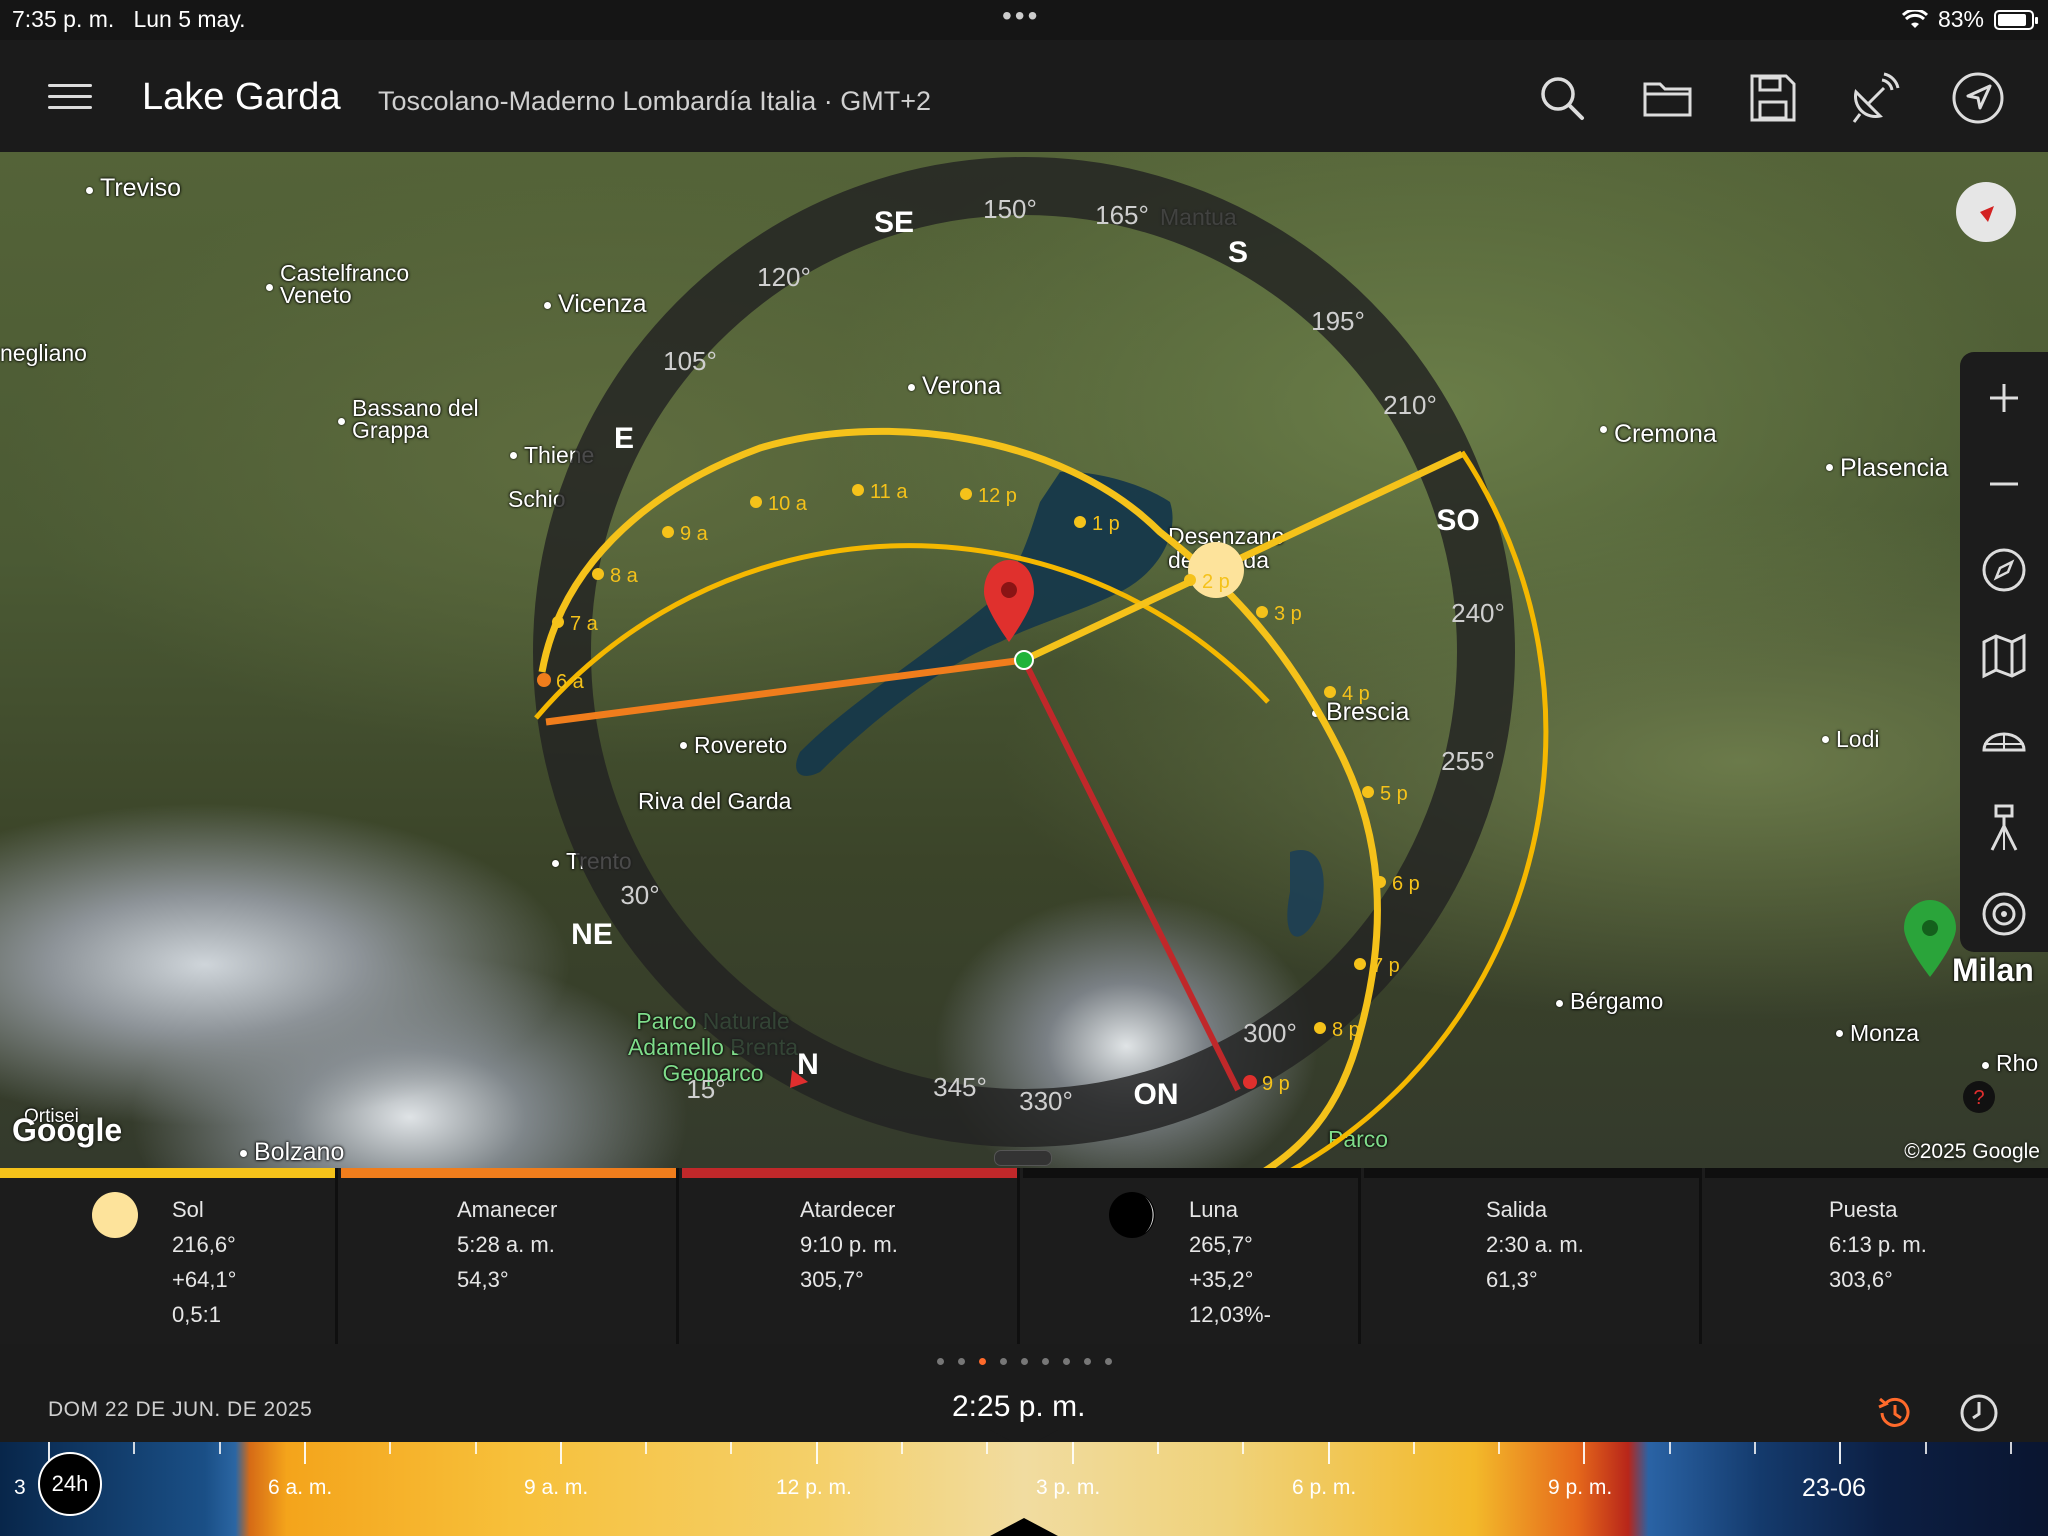 The image size is (2048, 1536). What do you see at coordinates (960, 1087) in the screenshot?
I see `compass-degree-label: 345°` at bounding box center [960, 1087].